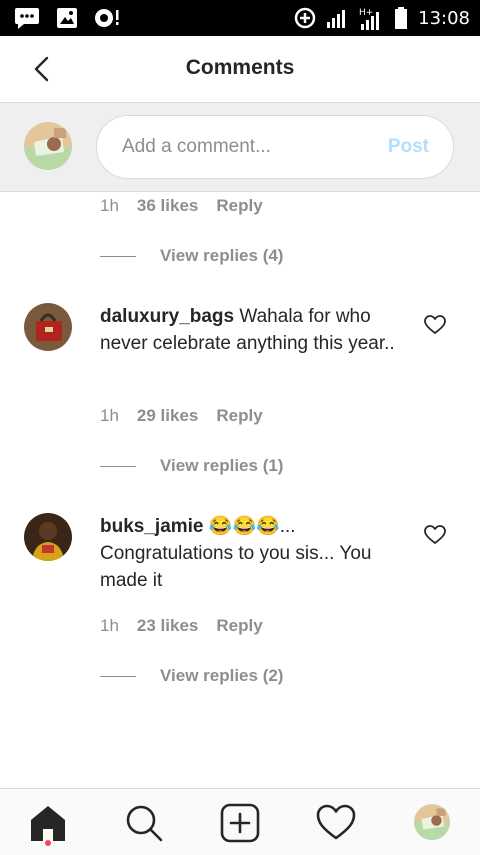 The height and width of the screenshot is (855, 480). I want to click on page-title: Comments, so click(240, 67).